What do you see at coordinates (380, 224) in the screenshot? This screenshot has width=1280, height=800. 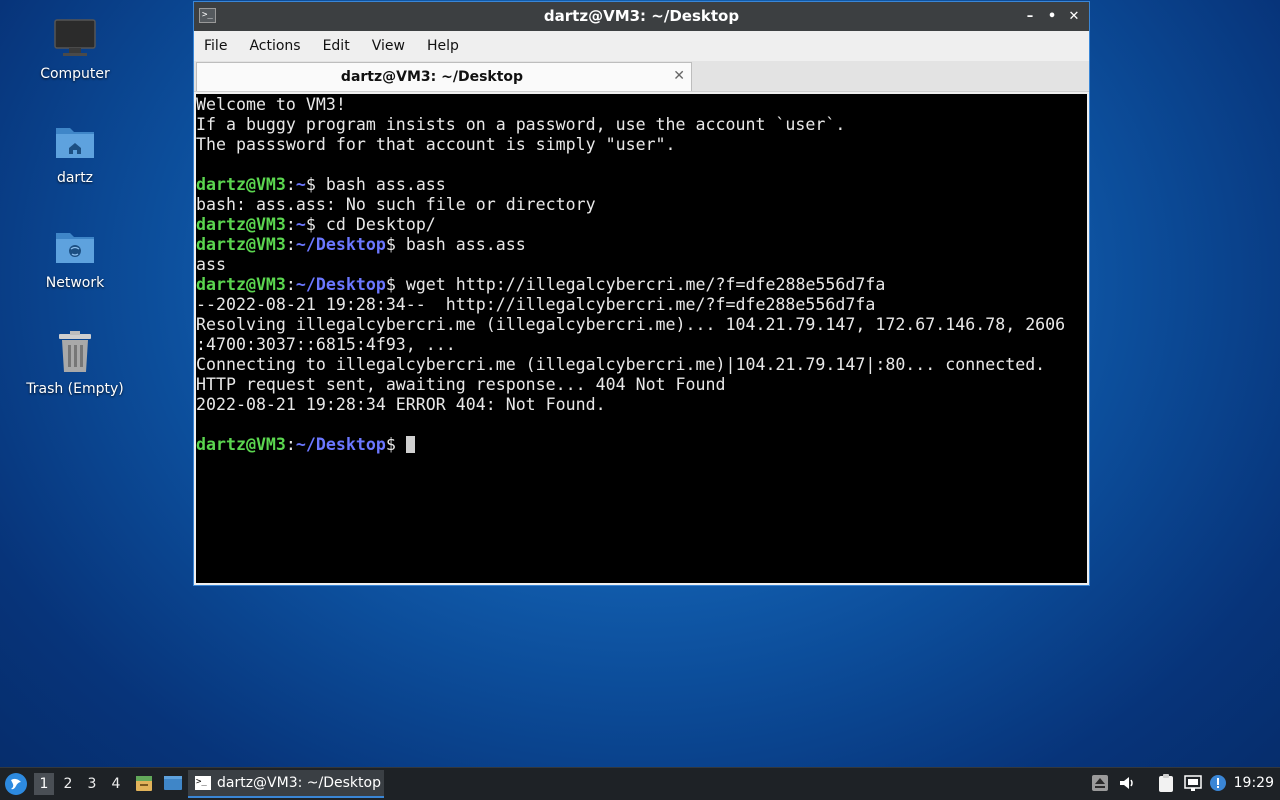 I see `prompt-command: cd Desktop/` at bounding box center [380, 224].